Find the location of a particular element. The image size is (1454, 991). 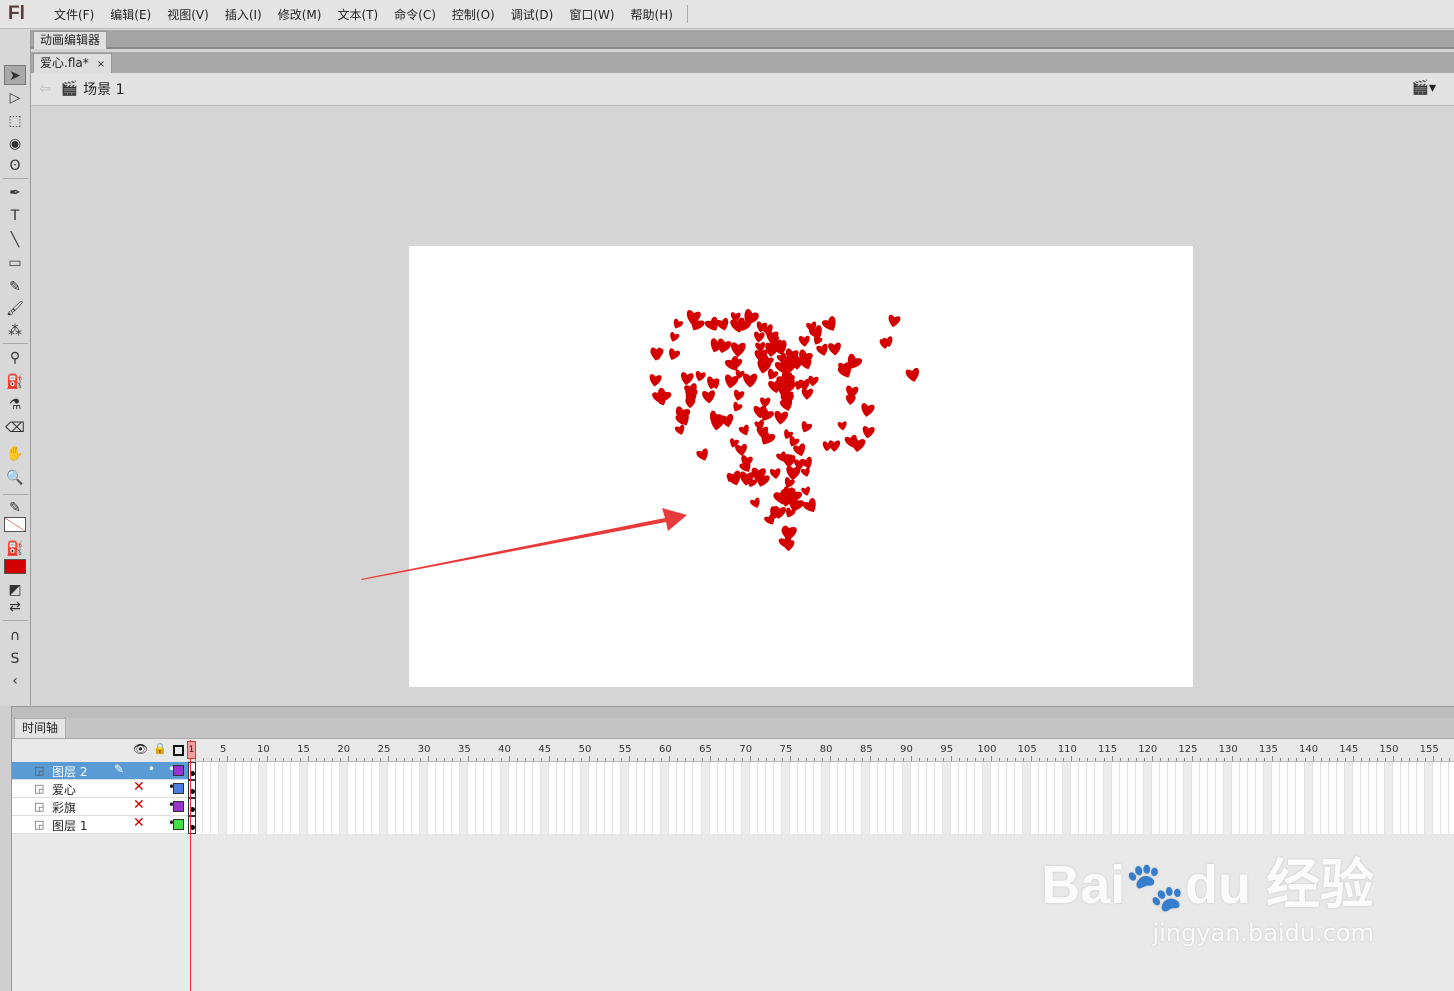

stroke-color-swatch is located at coordinates (15, 524).